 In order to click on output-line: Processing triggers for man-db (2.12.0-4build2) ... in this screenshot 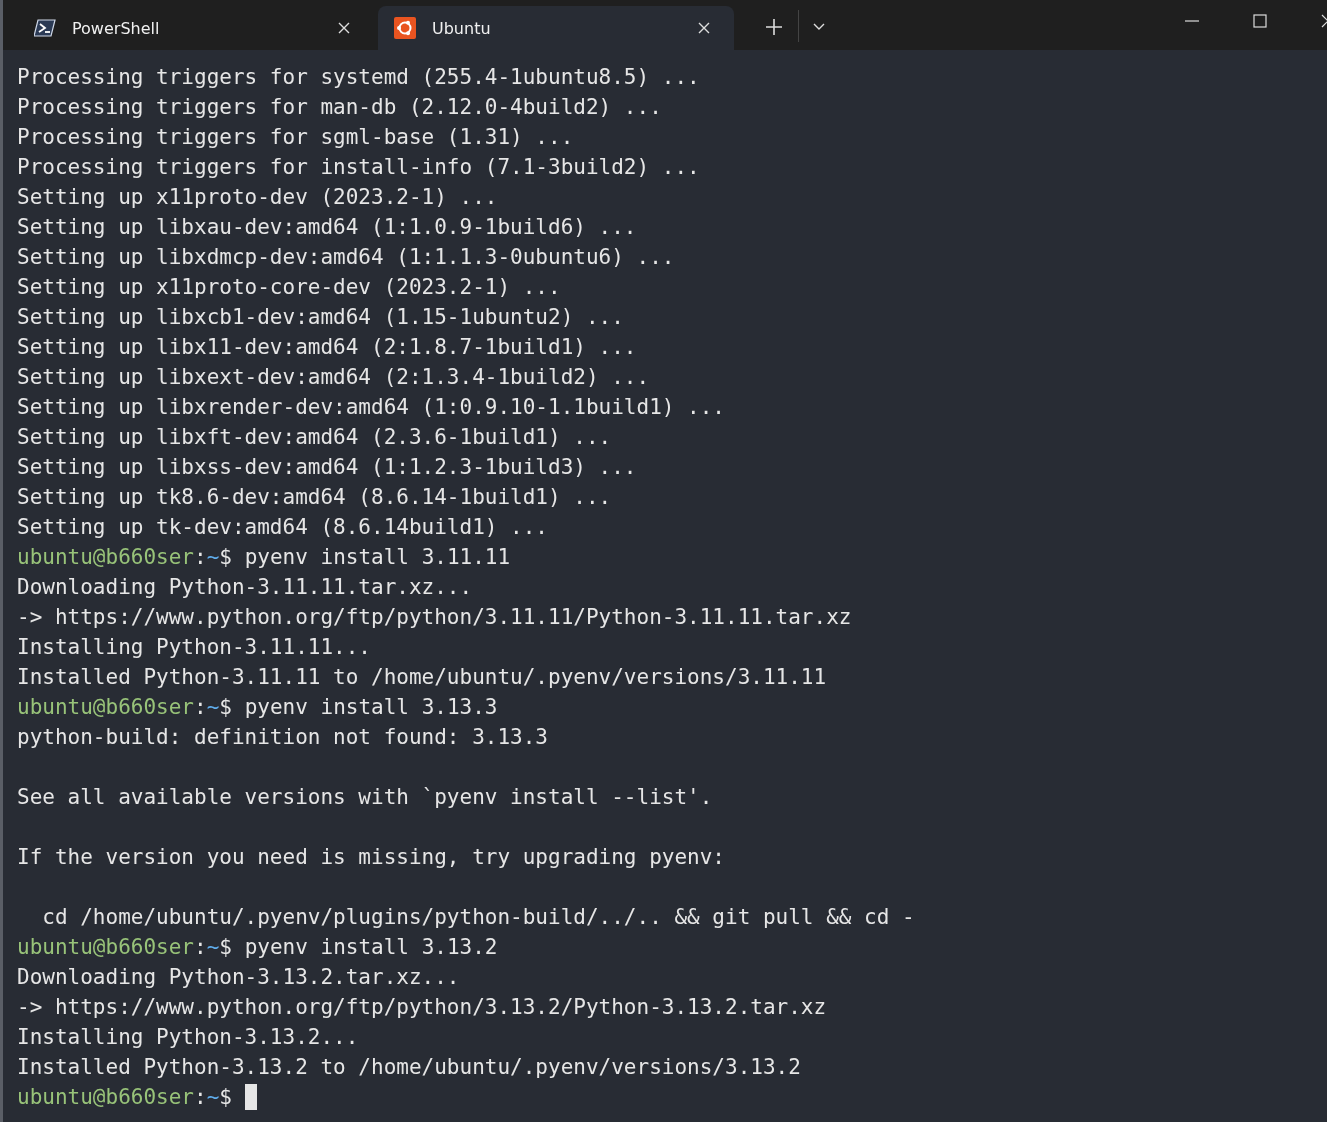, I will do `click(339, 107)`.